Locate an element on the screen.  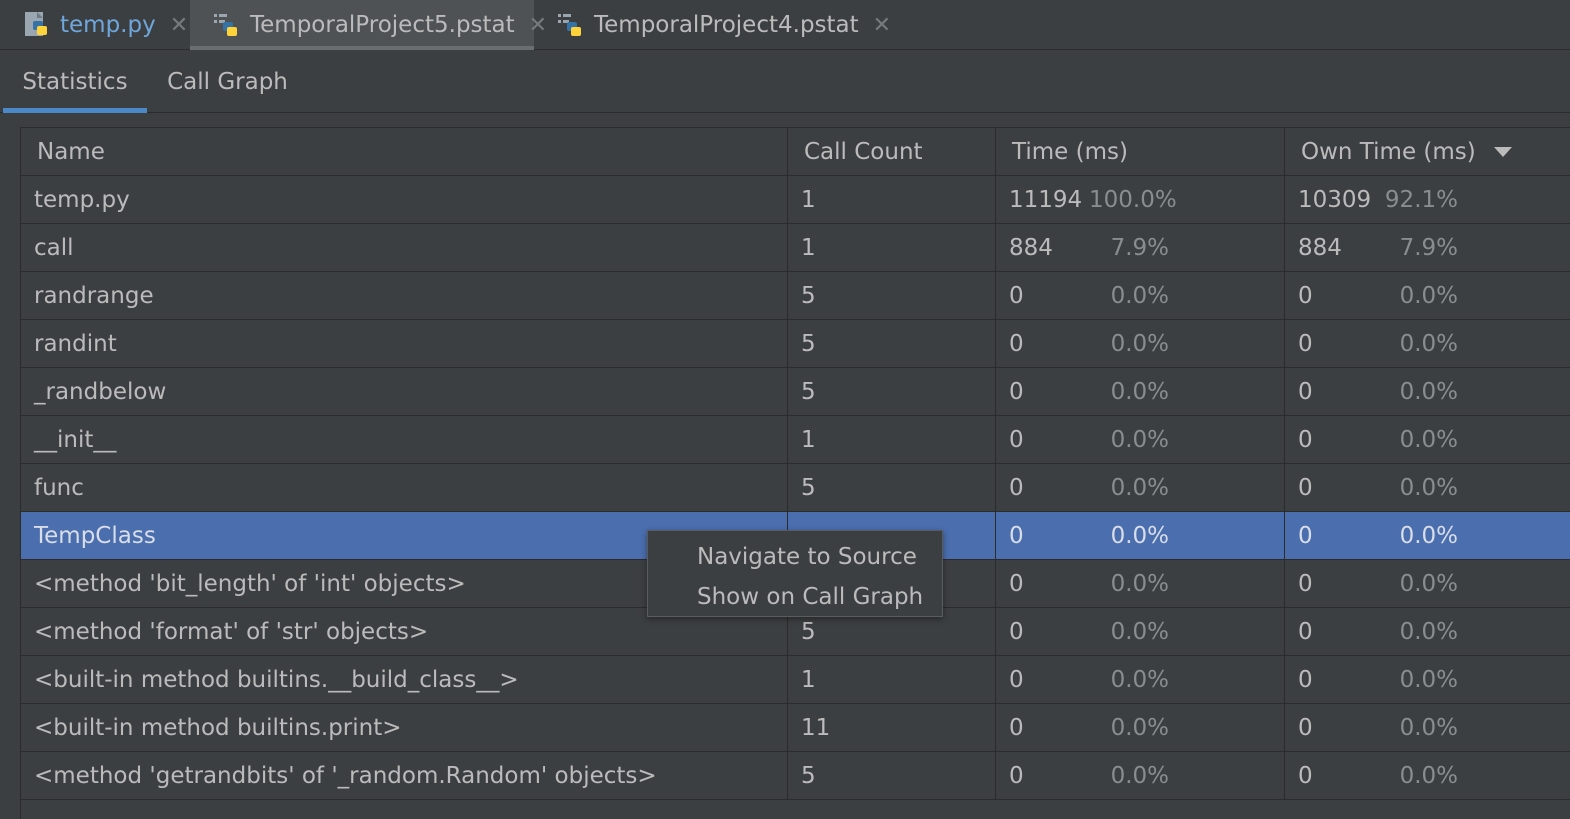
python-file-icon is located at coordinates (36, 24).